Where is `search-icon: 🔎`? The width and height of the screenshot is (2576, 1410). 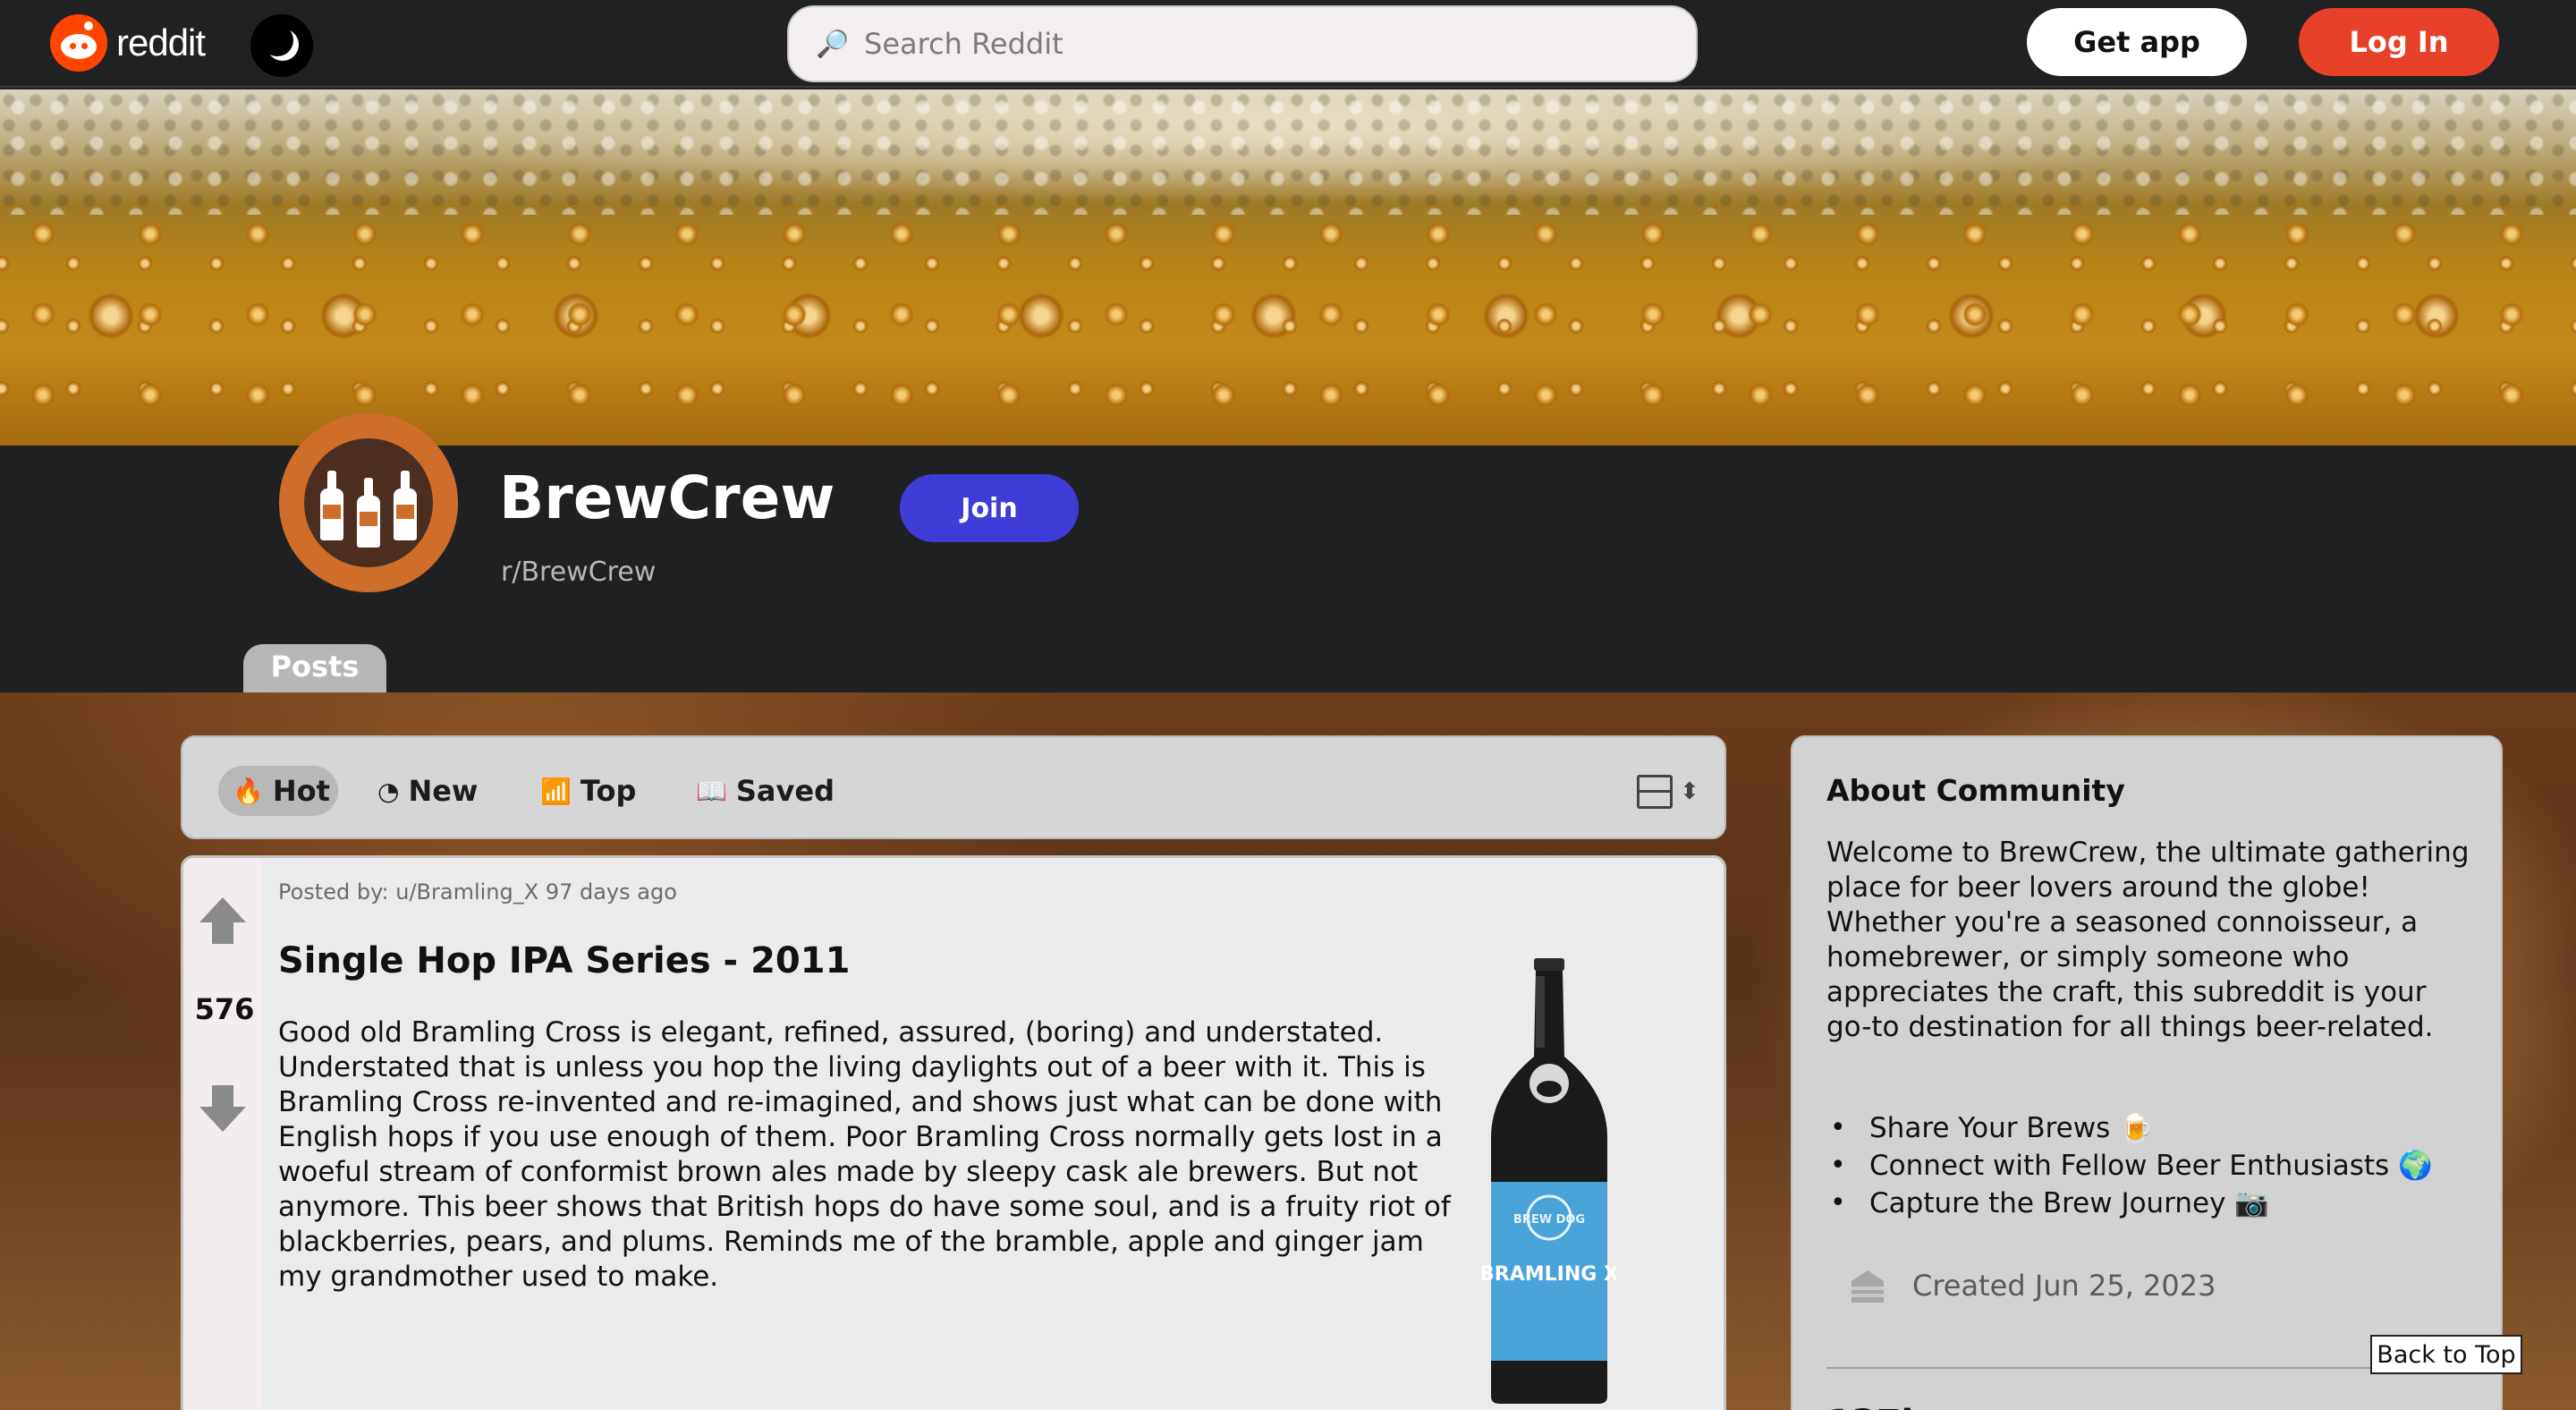
search-icon: 🔎 is located at coordinates (833, 44).